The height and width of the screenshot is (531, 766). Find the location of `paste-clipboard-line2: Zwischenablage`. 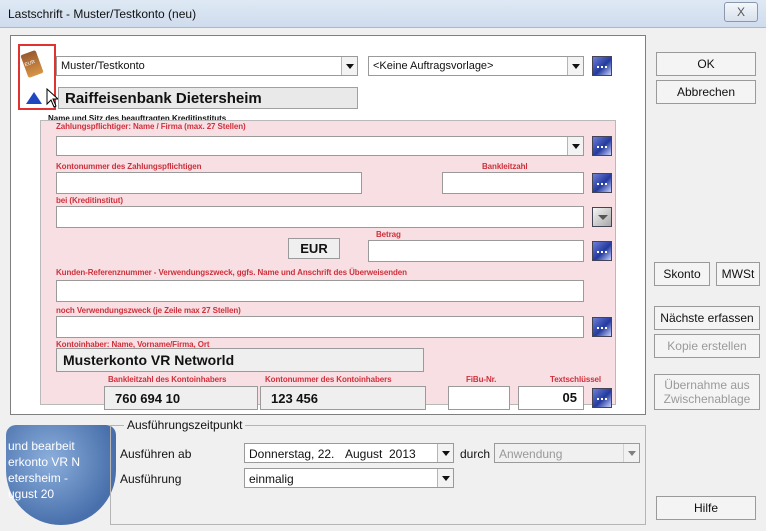

paste-clipboard-line2: Zwischenablage is located at coordinates (707, 399).